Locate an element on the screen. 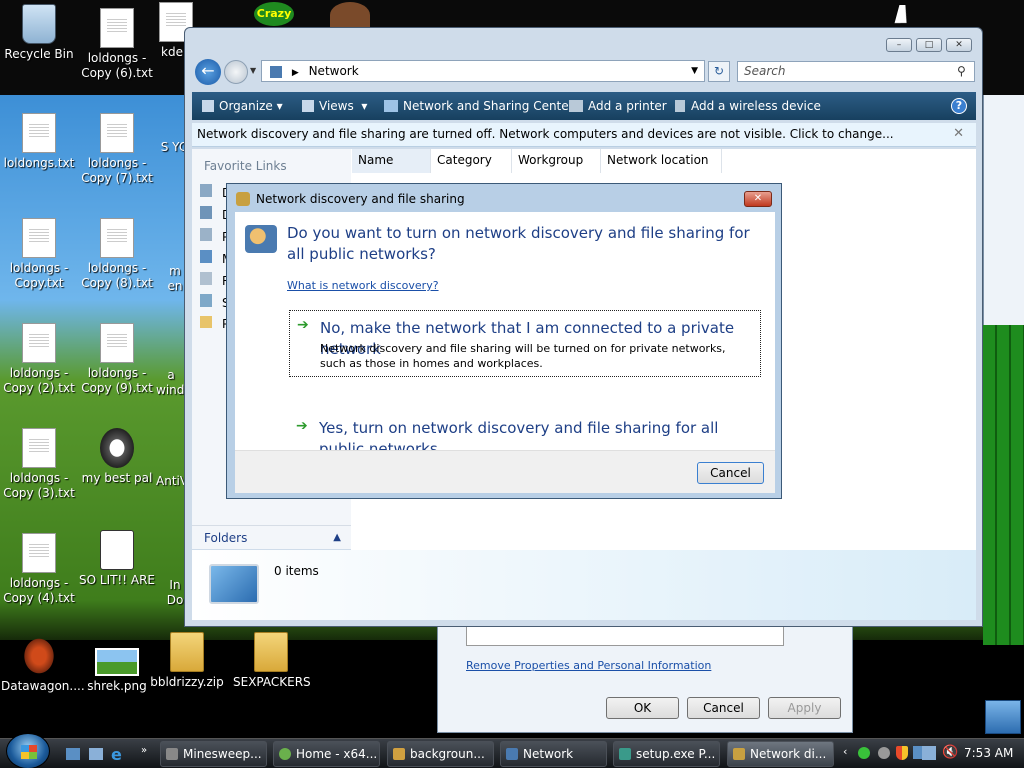  info-bar-close-icon: ✕ is located at coordinates (958, 134).